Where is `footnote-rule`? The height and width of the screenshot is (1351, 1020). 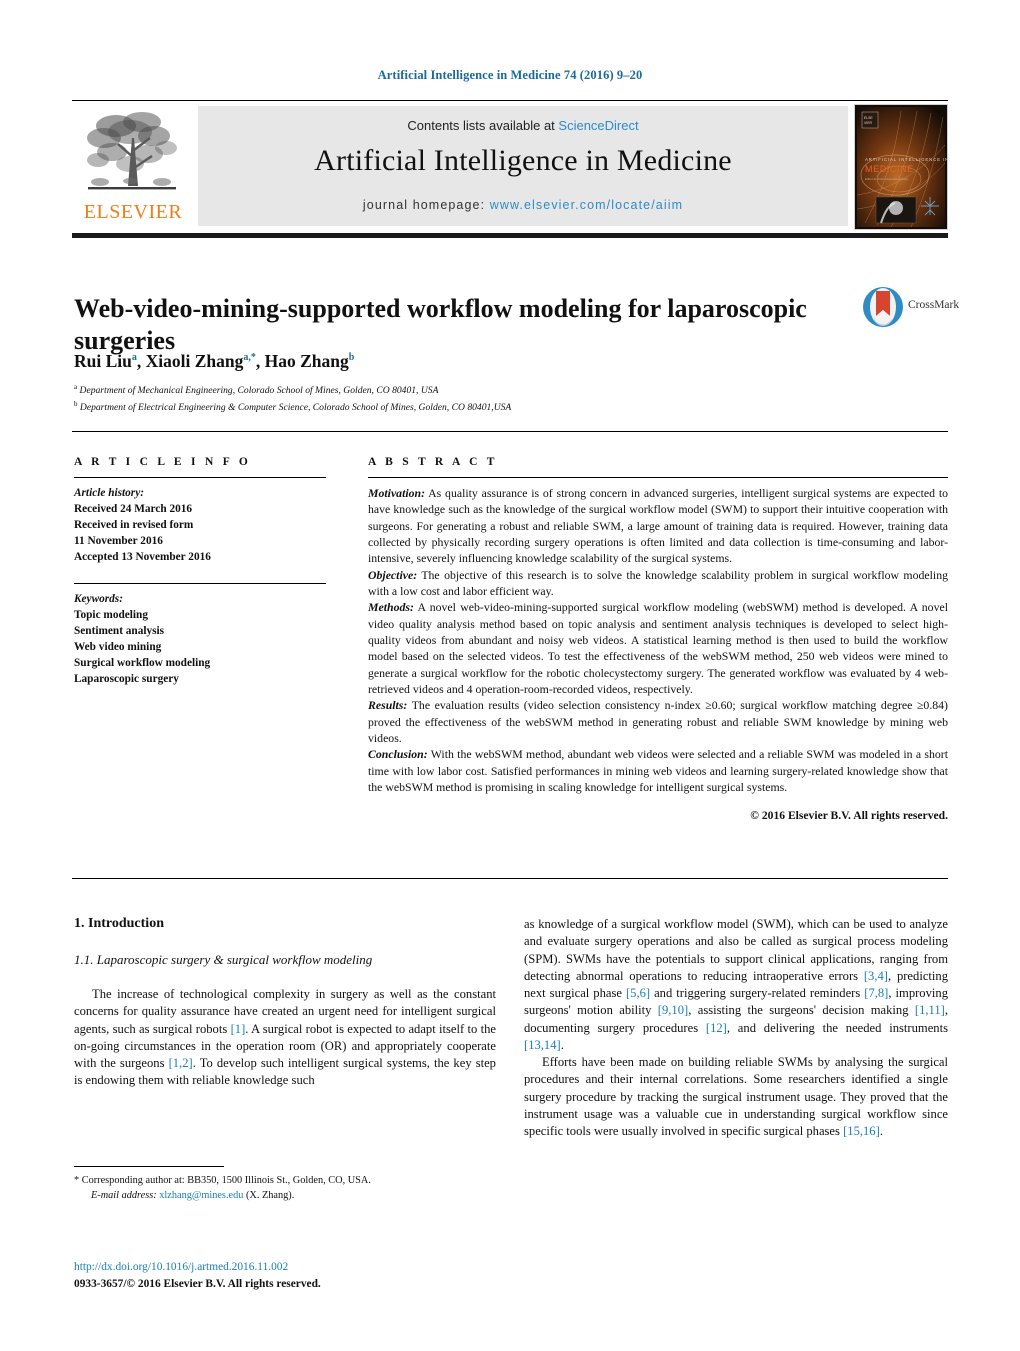 footnote-rule is located at coordinates (149, 1166).